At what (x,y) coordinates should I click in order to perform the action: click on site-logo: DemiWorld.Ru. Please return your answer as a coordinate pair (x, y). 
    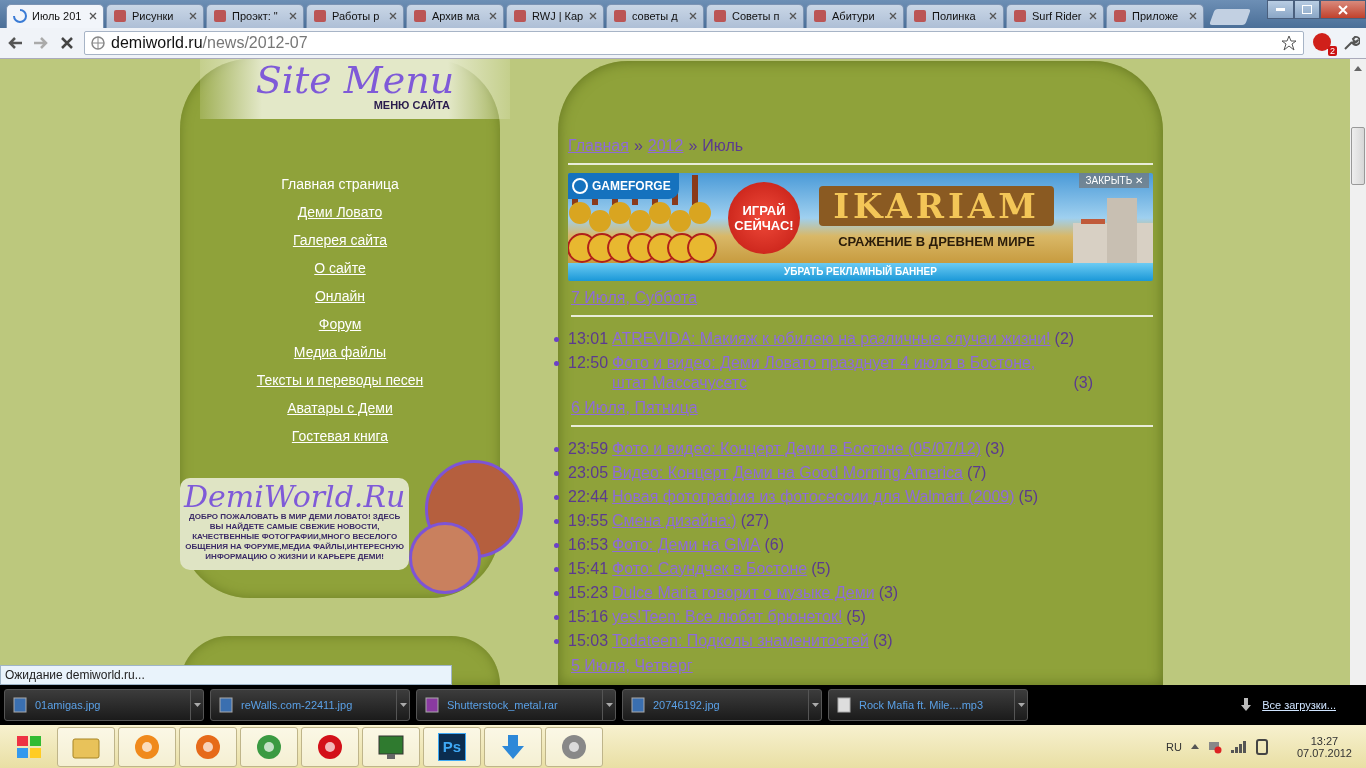
    Looking at the image, I should click on (295, 496).